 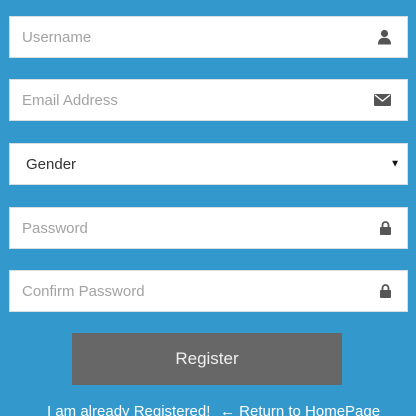 I want to click on chevron-down-icon: ▼, so click(x=395, y=164).